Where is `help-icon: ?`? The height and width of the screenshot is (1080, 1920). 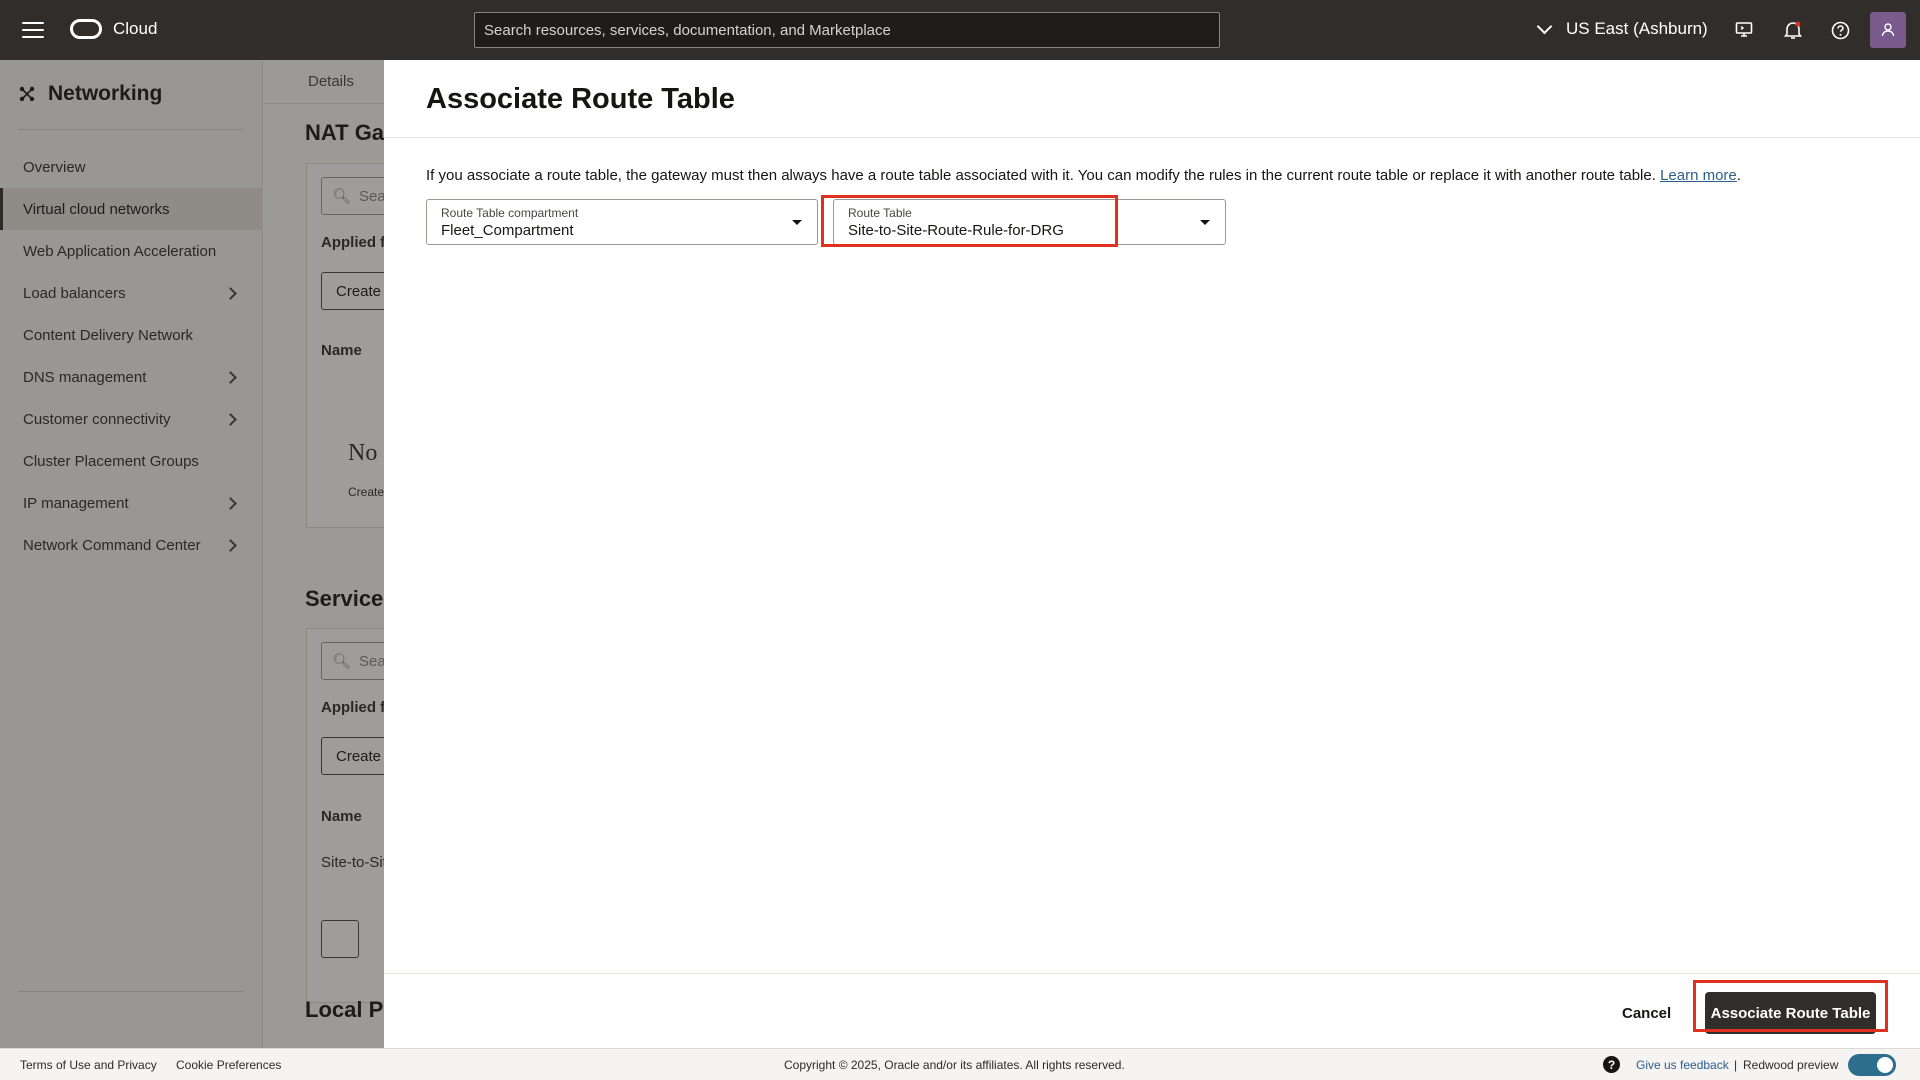
help-icon: ? is located at coordinates (1611, 1064).